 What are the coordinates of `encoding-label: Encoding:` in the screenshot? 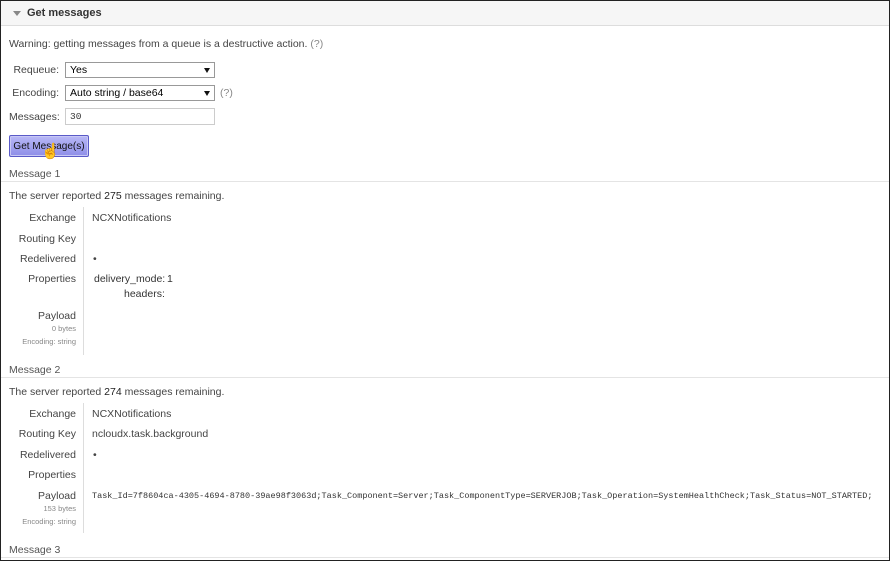 It's located at (35, 93).